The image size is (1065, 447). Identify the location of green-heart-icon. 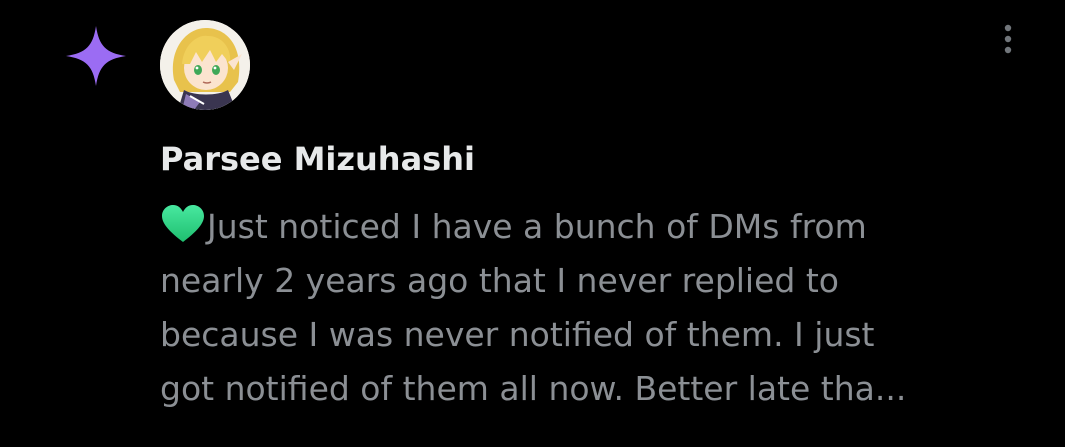
(183, 224).